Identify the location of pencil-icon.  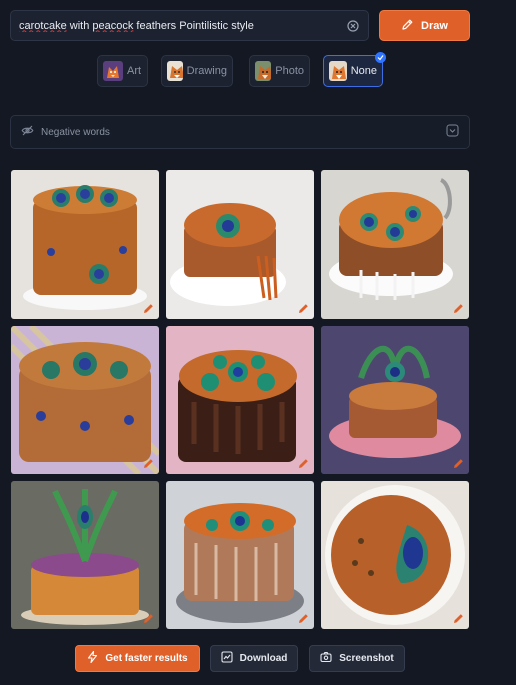
(407, 26).